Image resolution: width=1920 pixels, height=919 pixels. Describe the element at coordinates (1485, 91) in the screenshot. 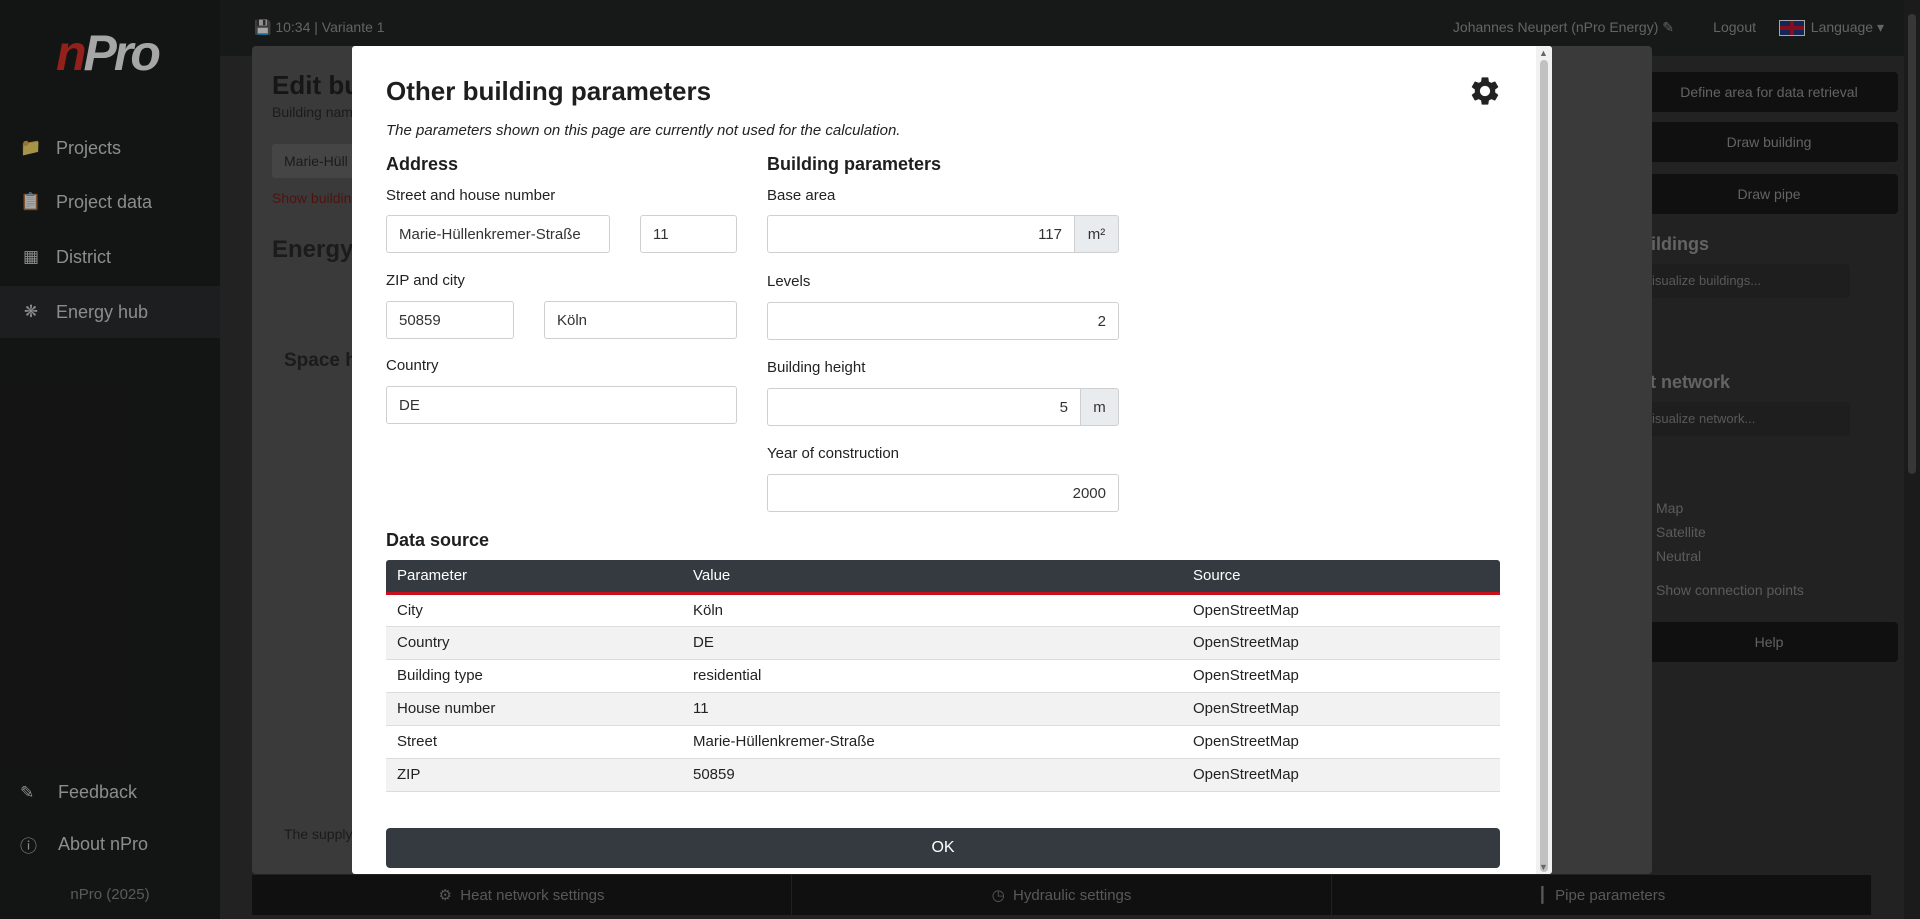

I see `gear-icon` at that location.